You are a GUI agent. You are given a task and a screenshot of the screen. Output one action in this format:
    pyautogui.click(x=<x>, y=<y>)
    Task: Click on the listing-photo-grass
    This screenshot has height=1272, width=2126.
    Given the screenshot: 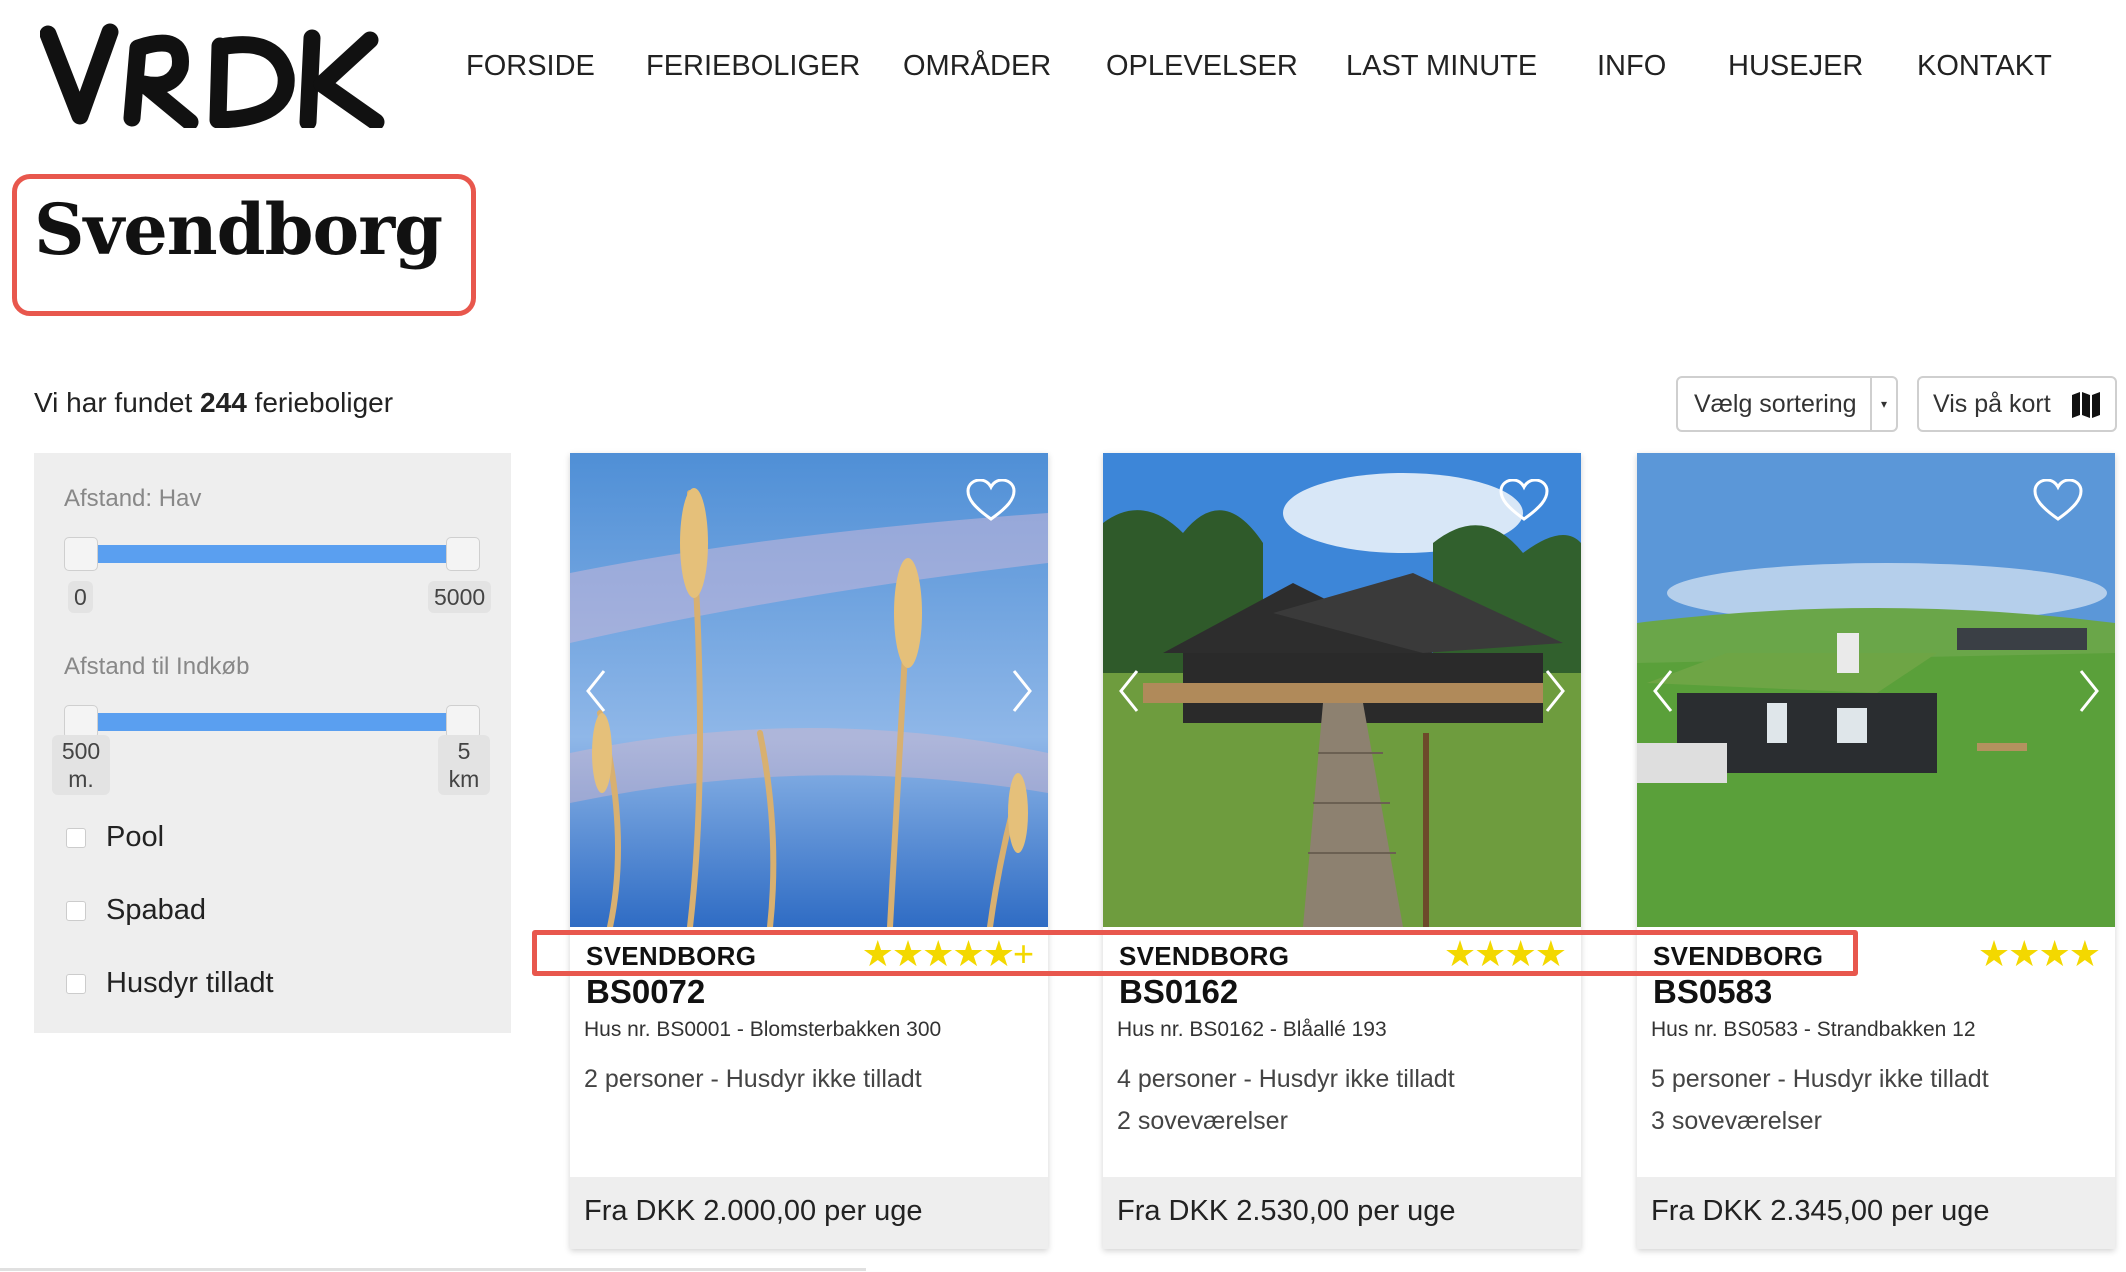 What is the action you would take?
    pyautogui.click(x=809, y=690)
    